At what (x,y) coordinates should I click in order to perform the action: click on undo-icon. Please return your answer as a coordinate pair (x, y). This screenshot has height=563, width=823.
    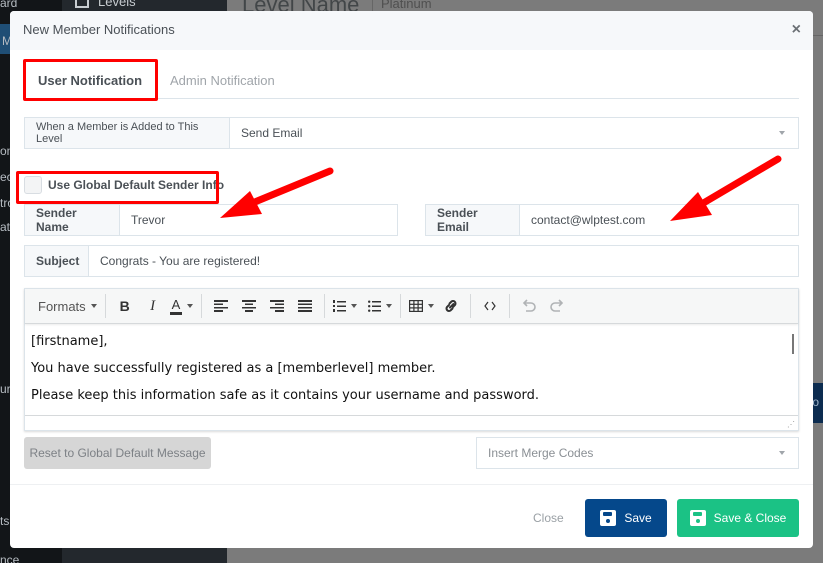
    Looking at the image, I should click on (530, 305).